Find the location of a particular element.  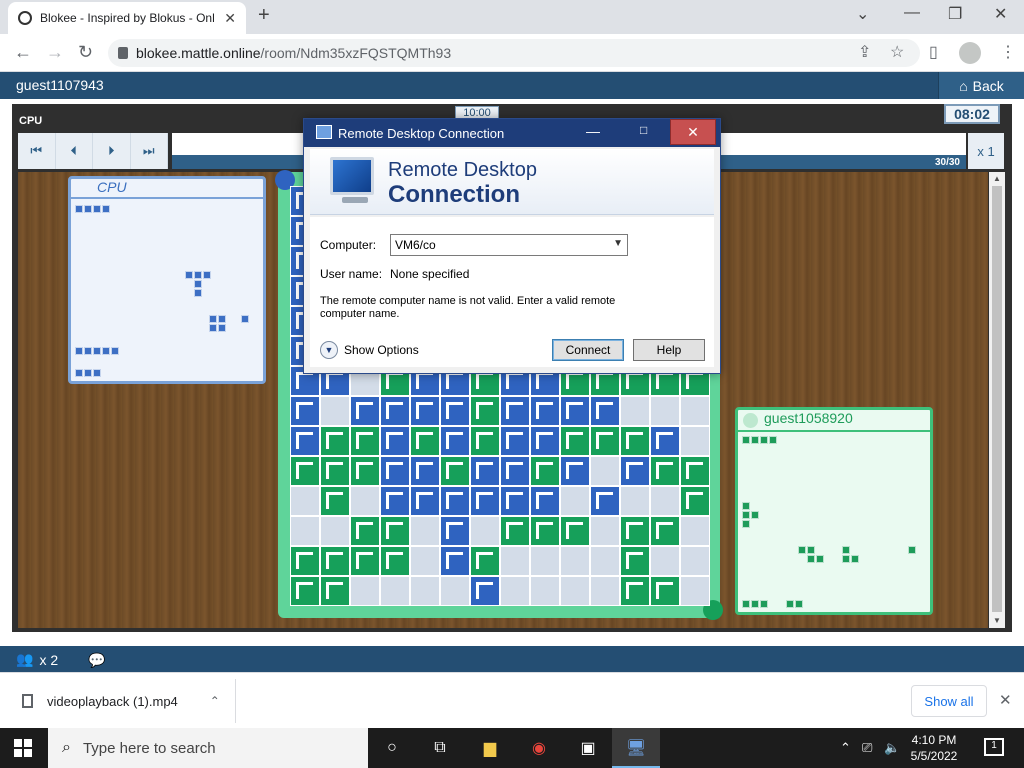

new-tab-button: + is located at coordinates (264, 15).